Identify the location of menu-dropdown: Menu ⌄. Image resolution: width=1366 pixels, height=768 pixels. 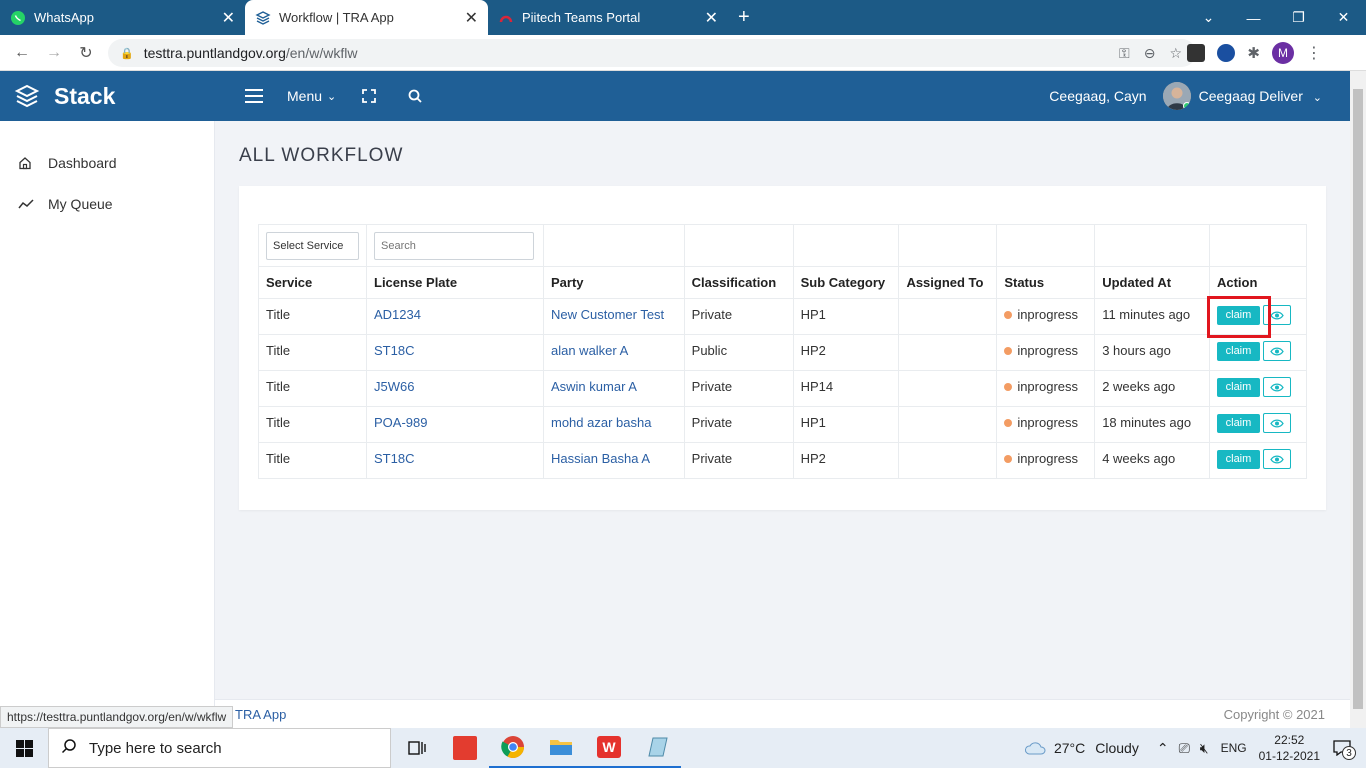
(311, 96).